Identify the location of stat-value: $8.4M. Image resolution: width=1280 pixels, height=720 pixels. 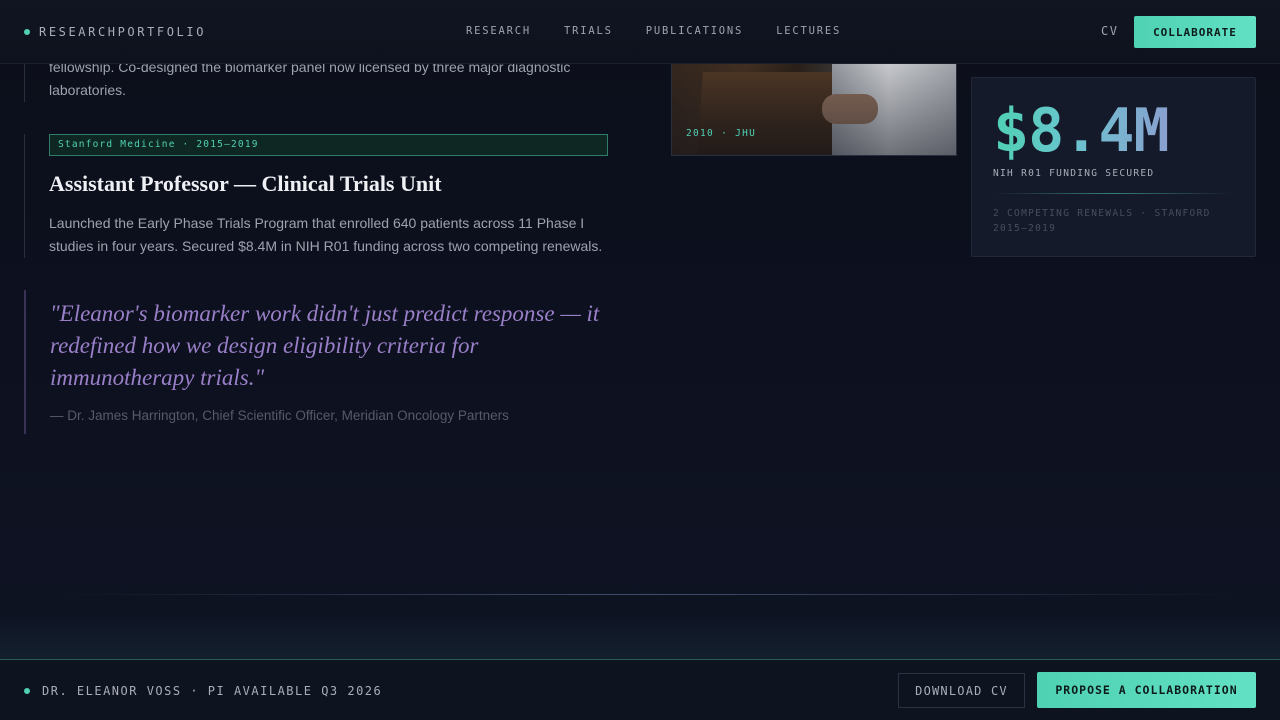
(1081, 131).